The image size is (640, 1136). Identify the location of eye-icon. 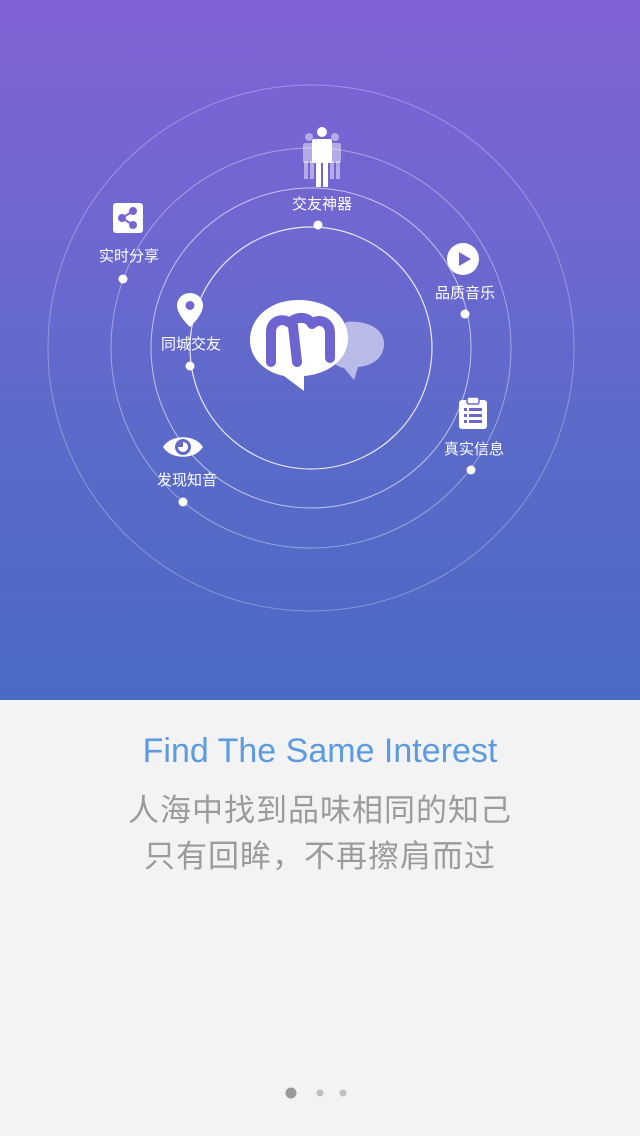
(183, 447).